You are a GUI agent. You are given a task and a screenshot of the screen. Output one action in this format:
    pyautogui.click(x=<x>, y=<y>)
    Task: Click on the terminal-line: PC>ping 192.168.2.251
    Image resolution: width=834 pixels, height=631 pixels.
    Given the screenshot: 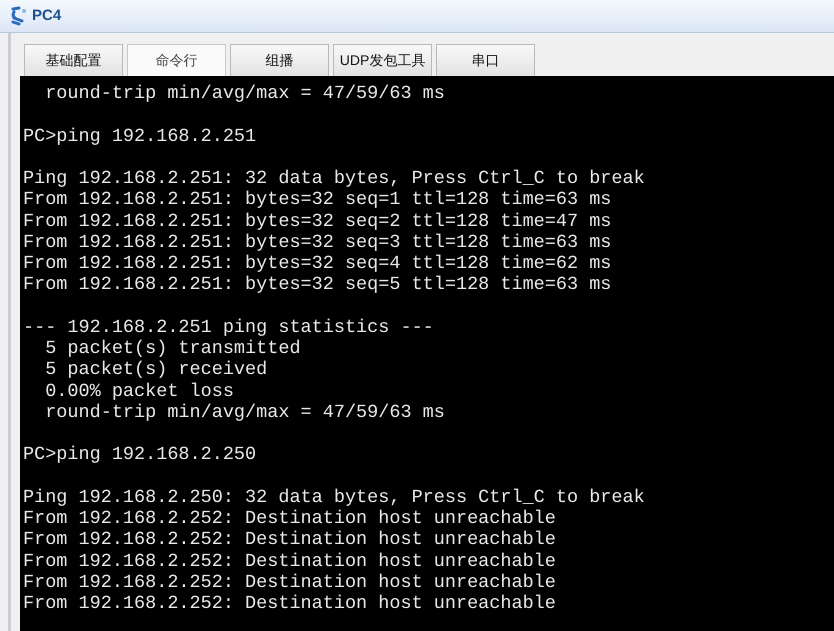 What is the action you would take?
    pyautogui.click(x=139, y=136)
    